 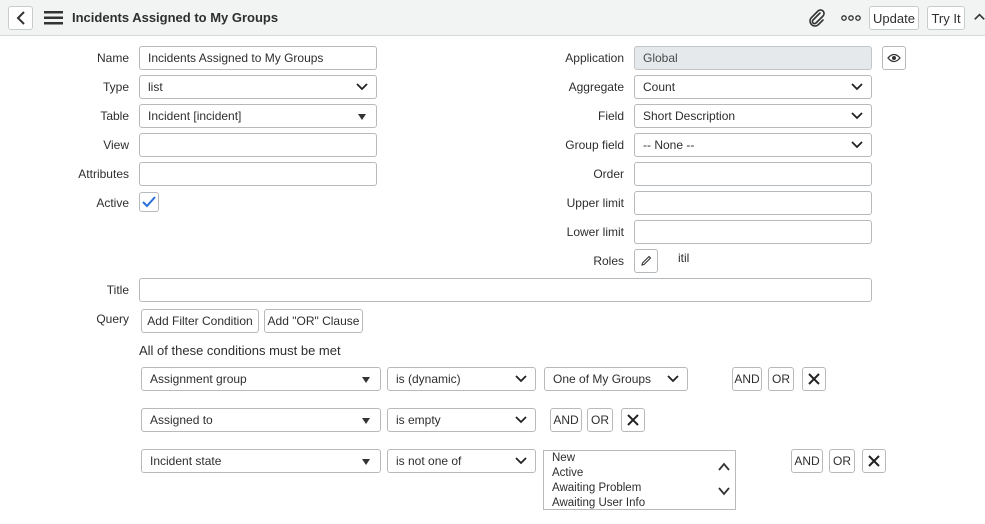 I want to click on condition-operator-select: is not one of, so click(x=461, y=461).